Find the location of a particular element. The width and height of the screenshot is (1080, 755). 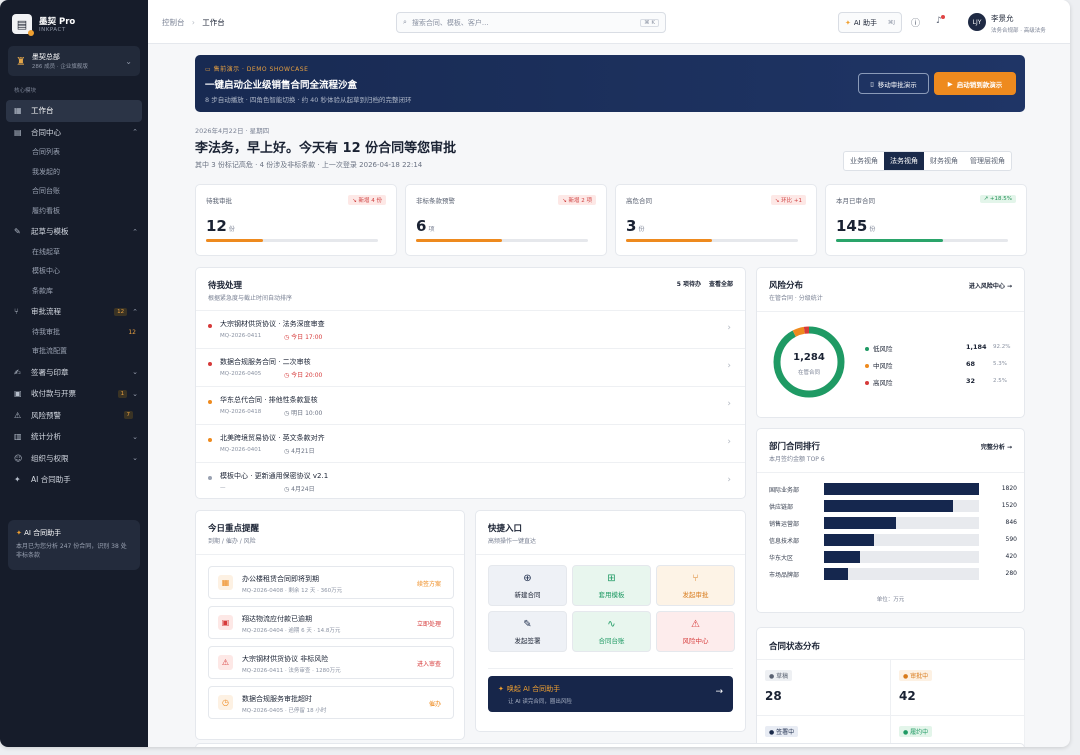

stat-card: 高危合同 ↘ 环比 +1 3 份 is located at coordinates (716, 220).